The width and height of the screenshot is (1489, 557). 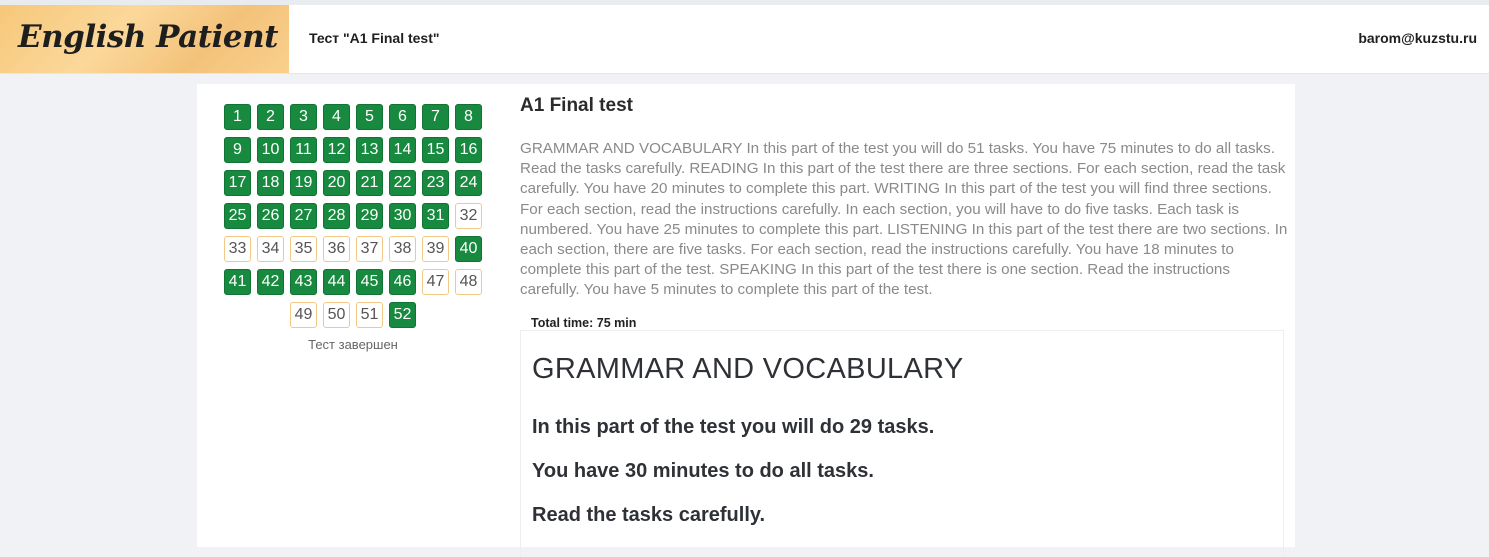 I want to click on question-button: 27, so click(x=303, y=216).